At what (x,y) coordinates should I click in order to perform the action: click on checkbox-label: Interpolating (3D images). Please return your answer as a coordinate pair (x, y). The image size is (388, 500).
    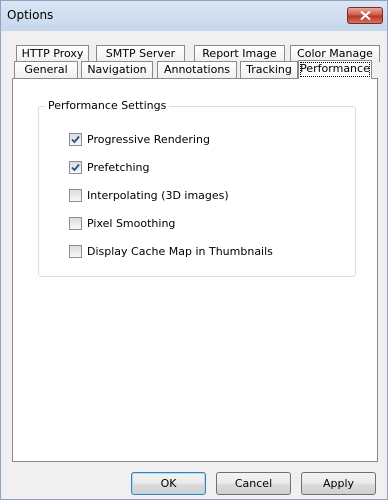
    Looking at the image, I should click on (158, 195).